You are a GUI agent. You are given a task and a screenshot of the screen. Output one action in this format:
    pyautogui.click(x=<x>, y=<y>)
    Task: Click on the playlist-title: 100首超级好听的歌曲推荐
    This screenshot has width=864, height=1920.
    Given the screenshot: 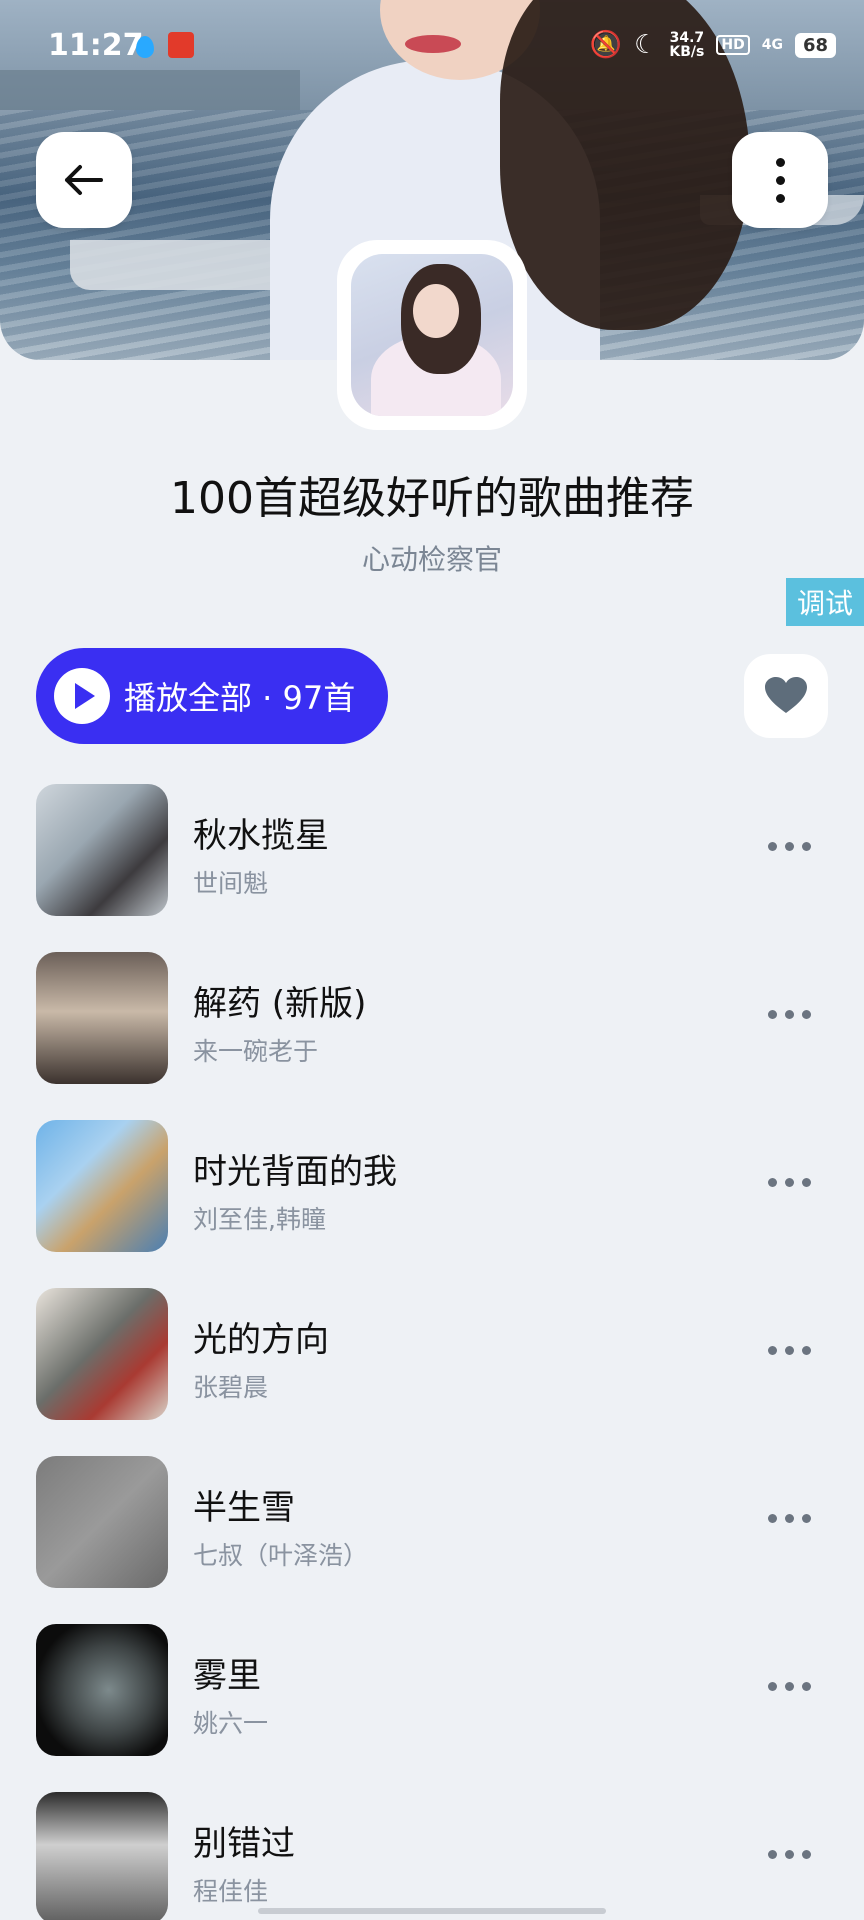 What is the action you would take?
    pyautogui.click(x=432, y=498)
    